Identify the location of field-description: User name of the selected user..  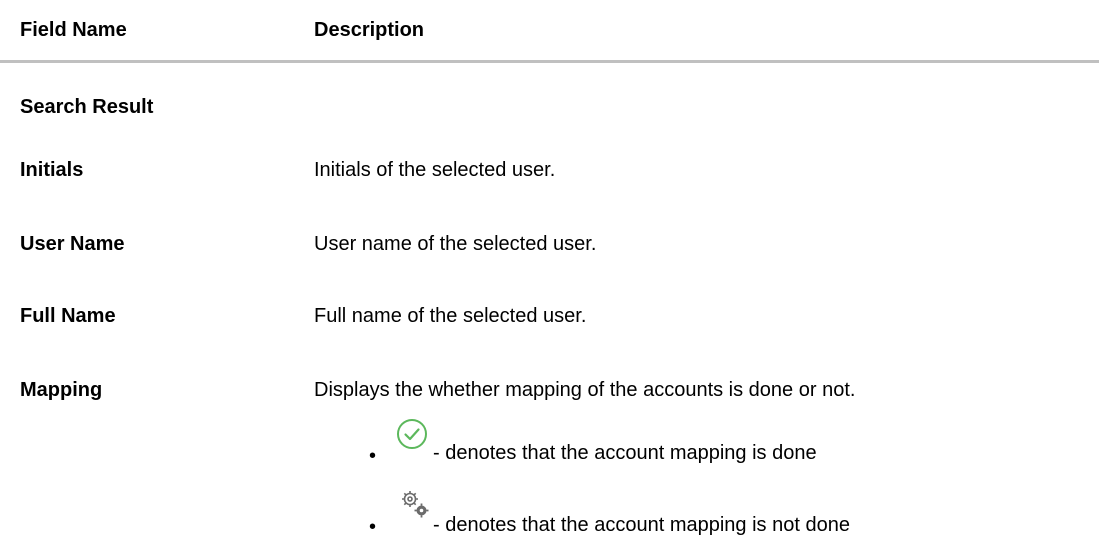
(455, 244).